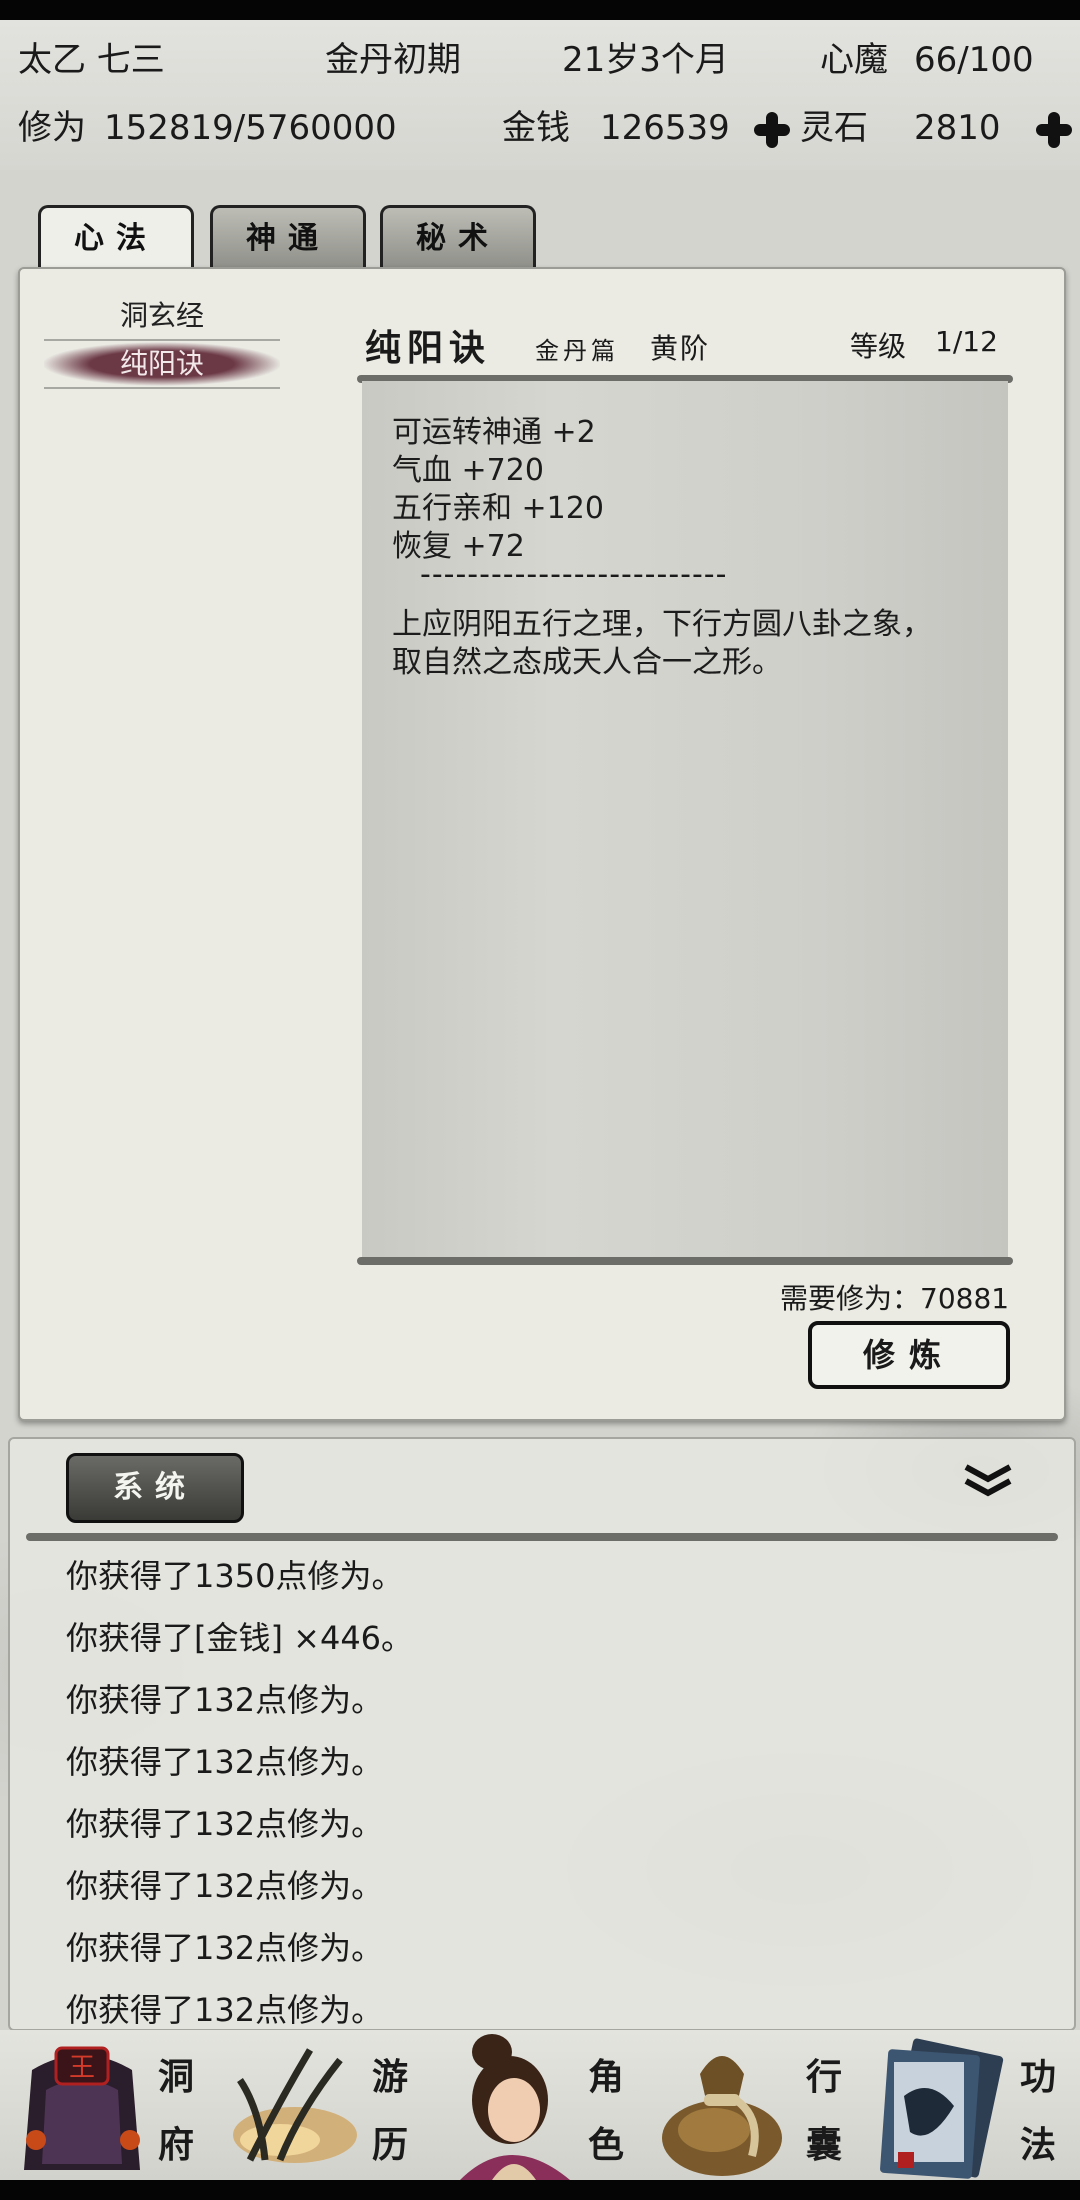 This screenshot has width=1080, height=2200. What do you see at coordinates (1054, 130) in the screenshot?
I see `add-spirit-stone-icon` at bounding box center [1054, 130].